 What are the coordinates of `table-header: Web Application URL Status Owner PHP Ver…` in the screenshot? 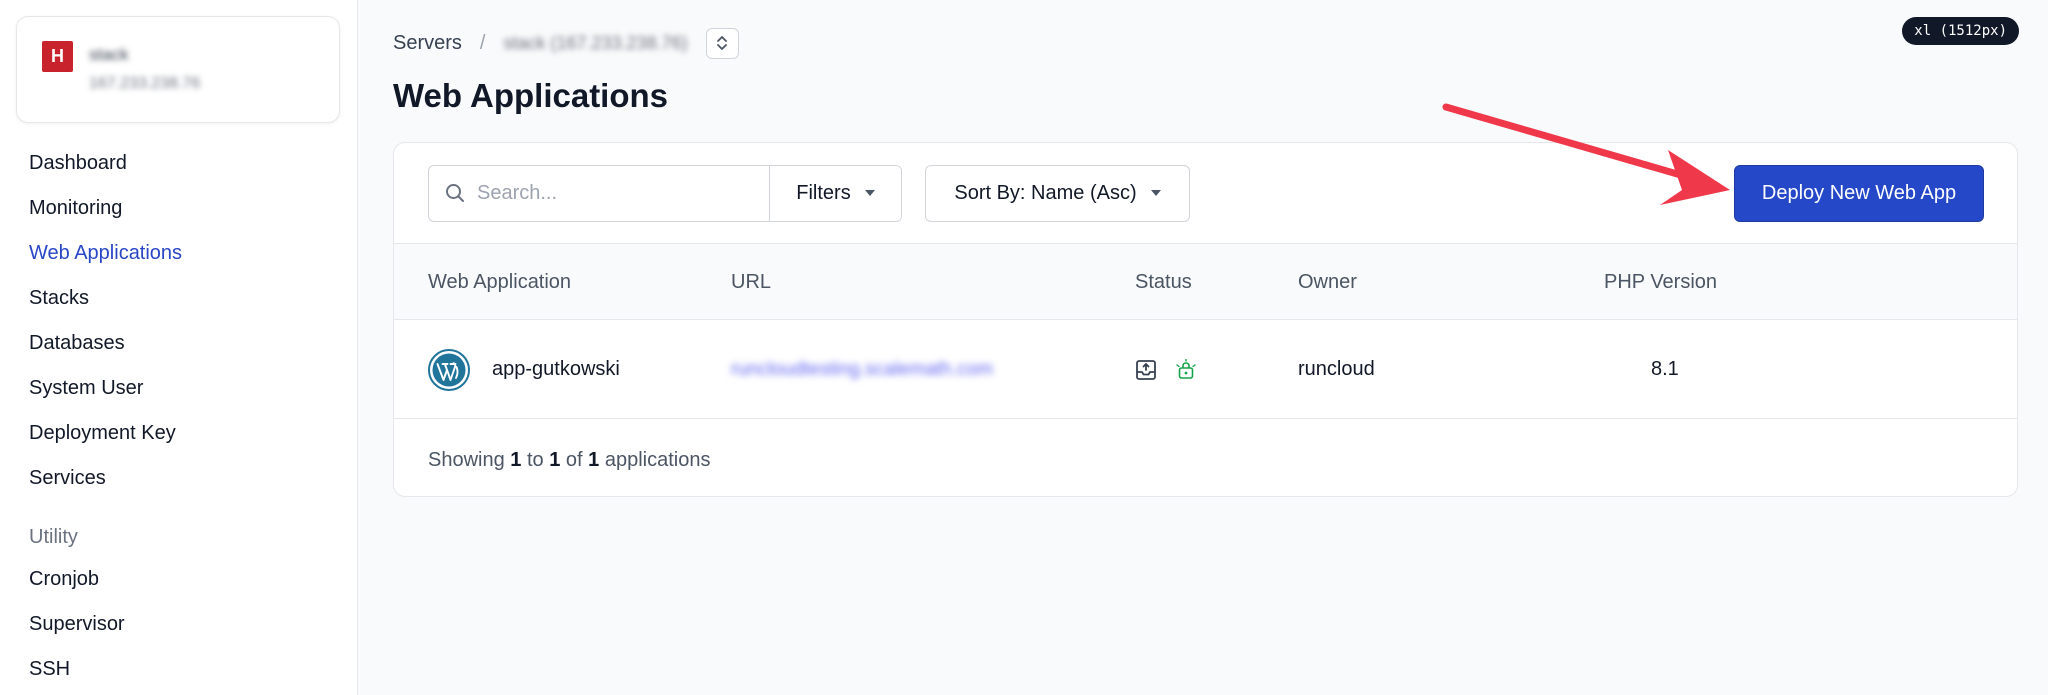 It's located at (1205, 282).